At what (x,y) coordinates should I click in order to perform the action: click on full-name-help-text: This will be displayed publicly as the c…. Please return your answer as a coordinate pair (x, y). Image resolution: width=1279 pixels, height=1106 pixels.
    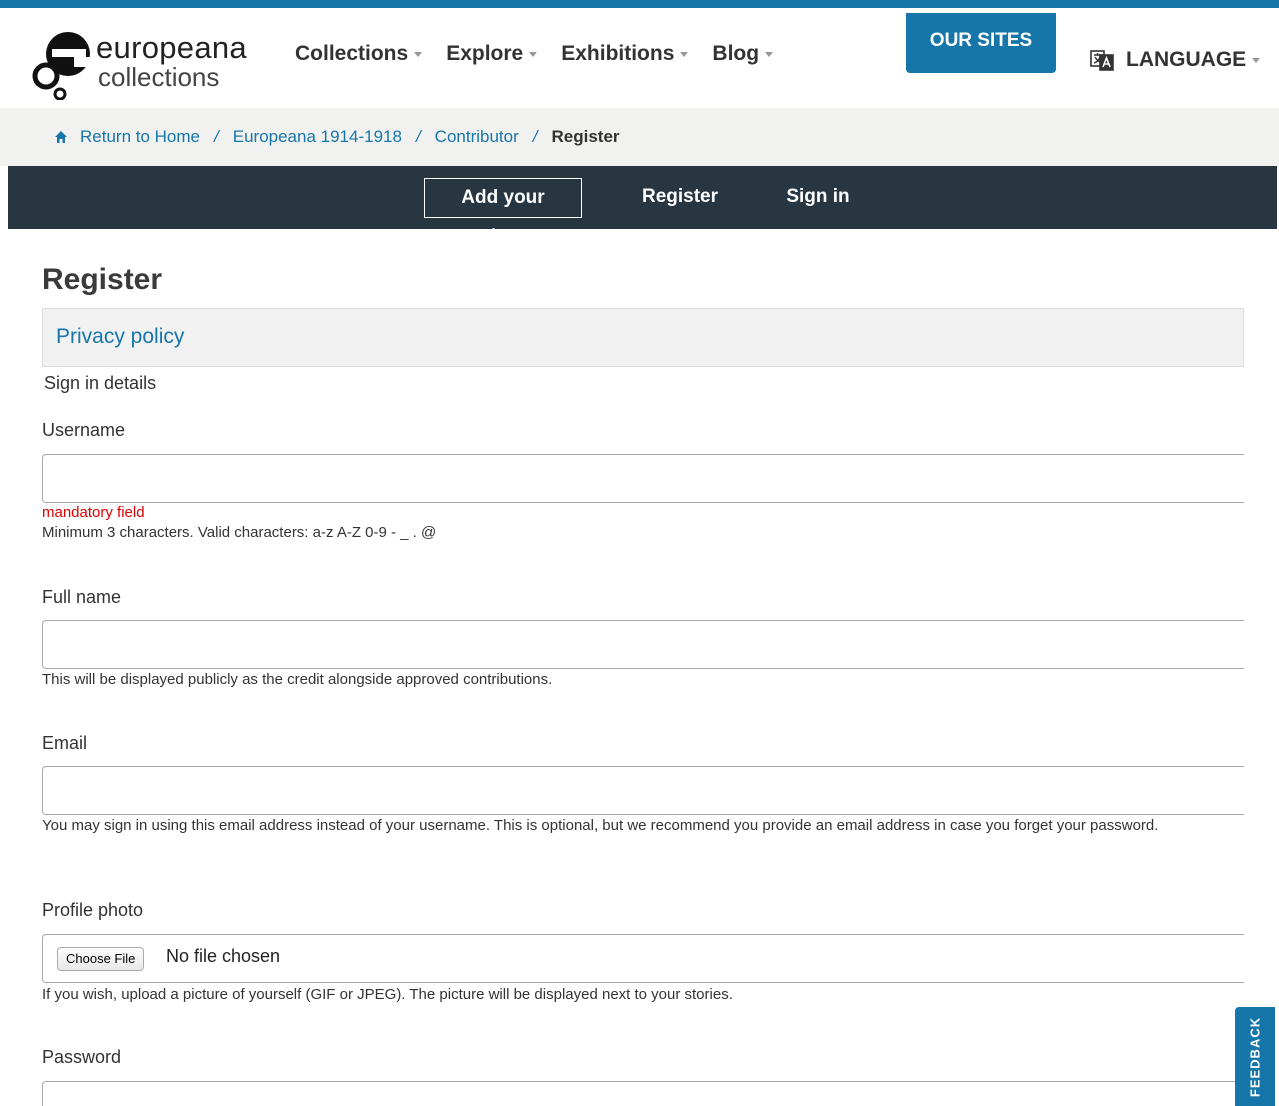
    Looking at the image, I should click on (297, 679).